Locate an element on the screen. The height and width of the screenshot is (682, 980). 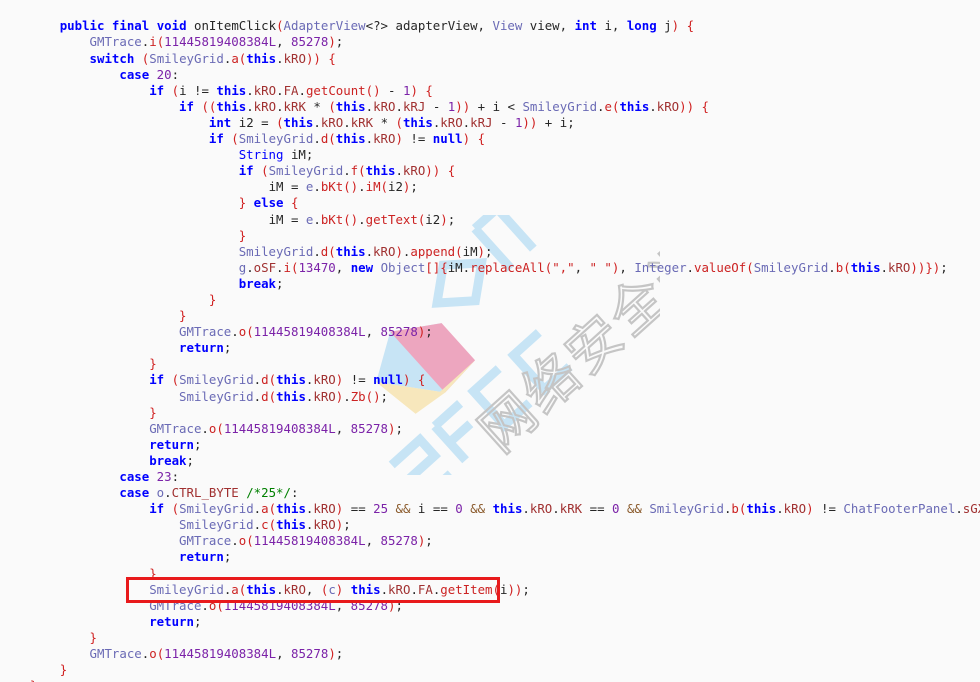
code-line: if (SmileyGrid.f(this.kRO)) { is located at coordinates (347, 171).